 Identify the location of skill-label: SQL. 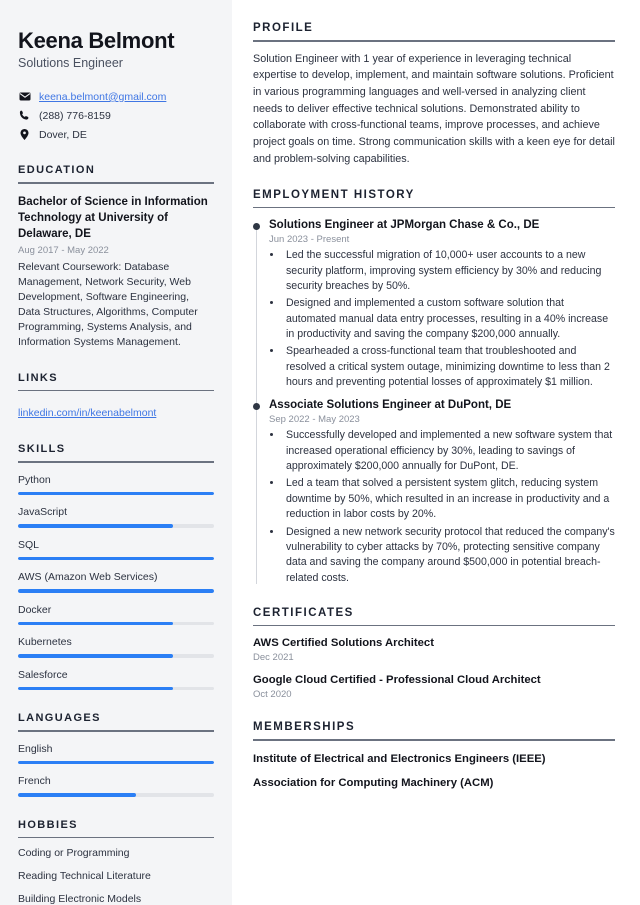
(29, 544).